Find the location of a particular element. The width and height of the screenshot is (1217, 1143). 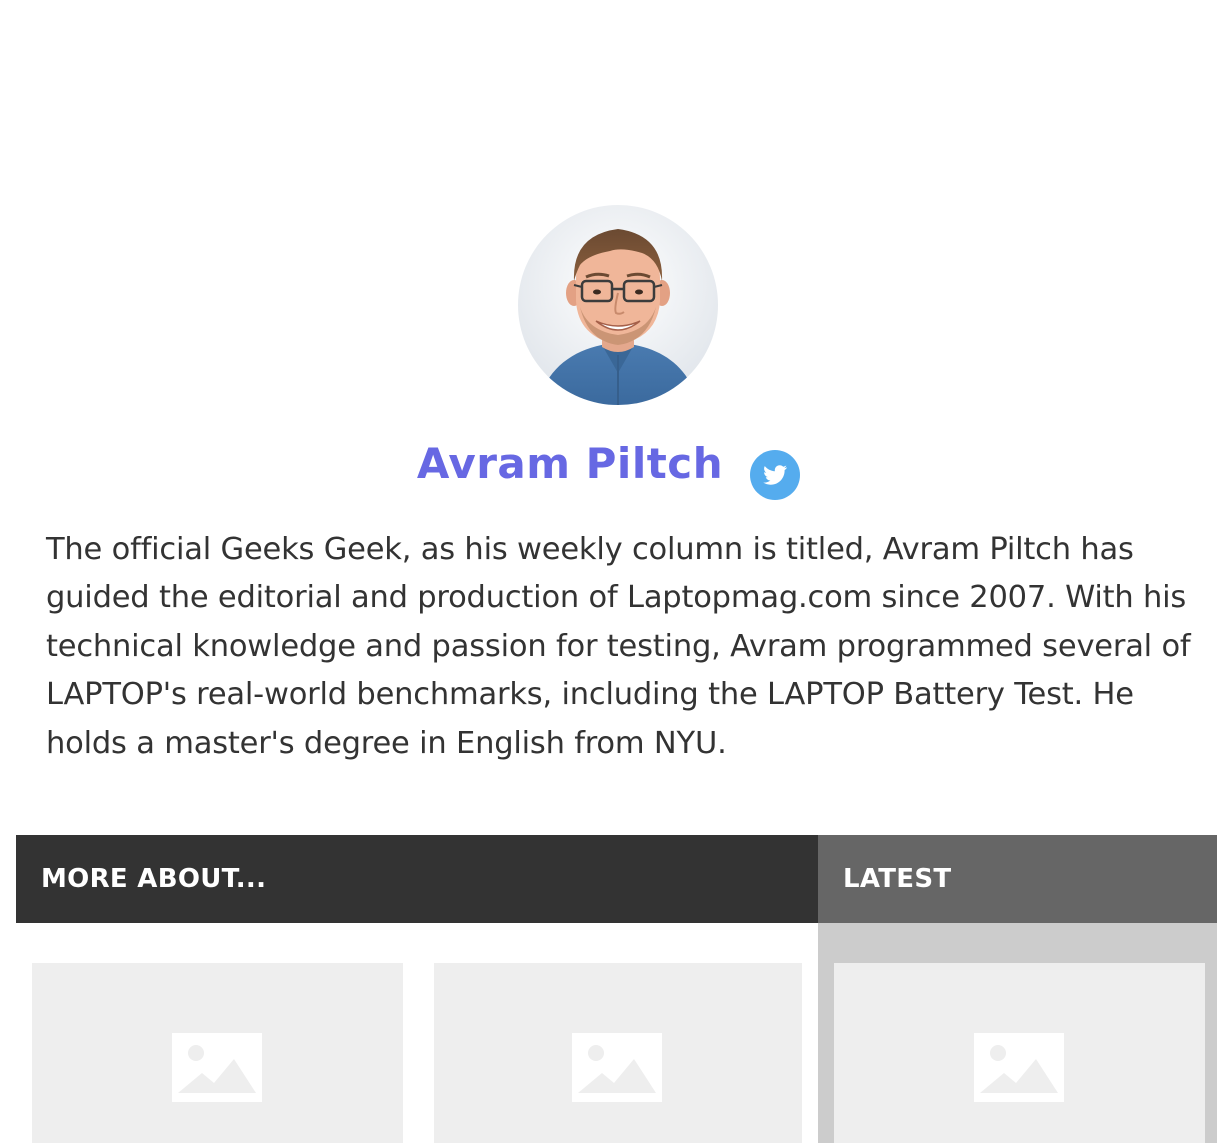

author-header: Avram Piltch is located at coordinates (608, 466).